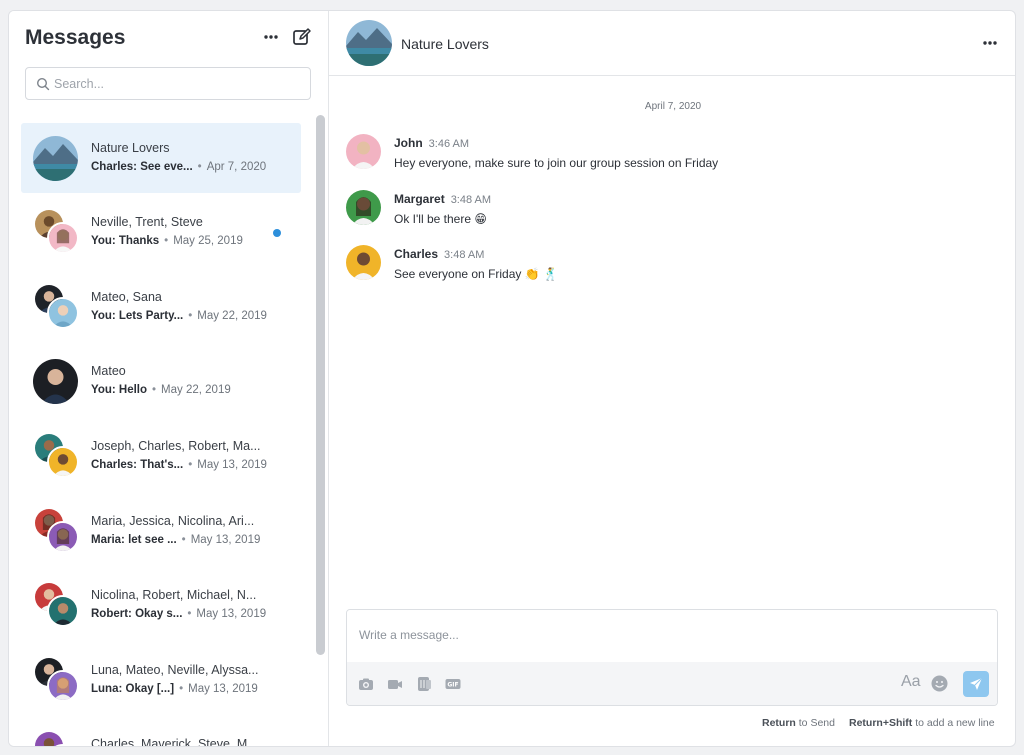  I want to click on message-author: Margaret 3:48 AM, so click(443, 199).